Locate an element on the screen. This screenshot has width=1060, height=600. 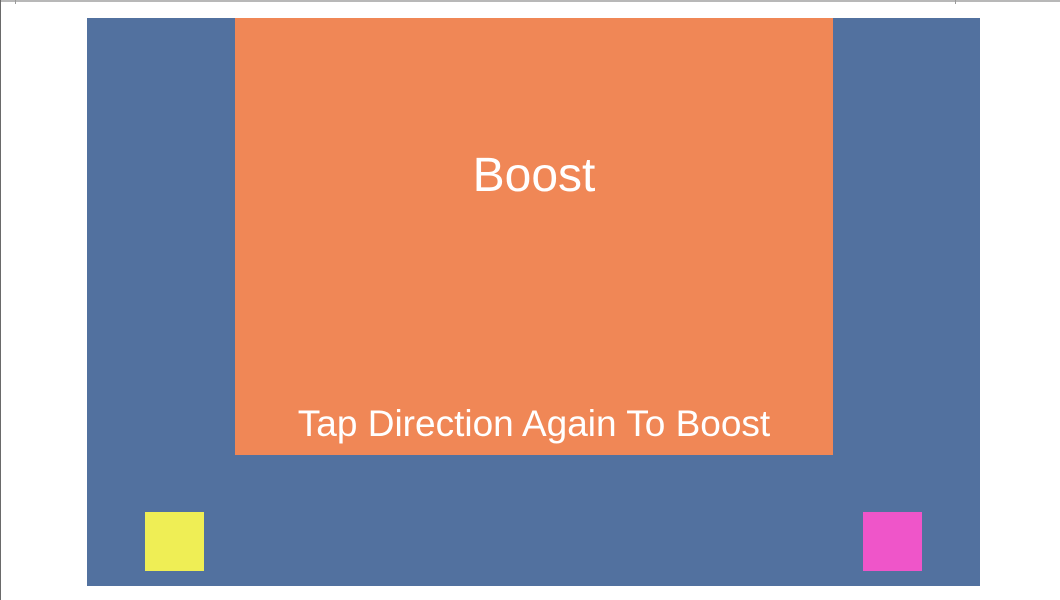
left-border is located at coordinates (0, 300).